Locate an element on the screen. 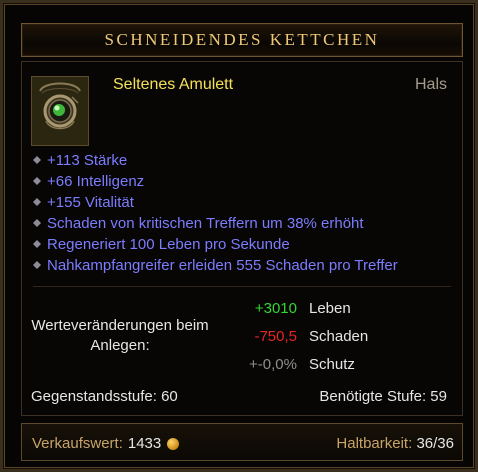 The image size is (478, 472). stat-change-damage-label: Schaden is located at coordinates (339, 336).